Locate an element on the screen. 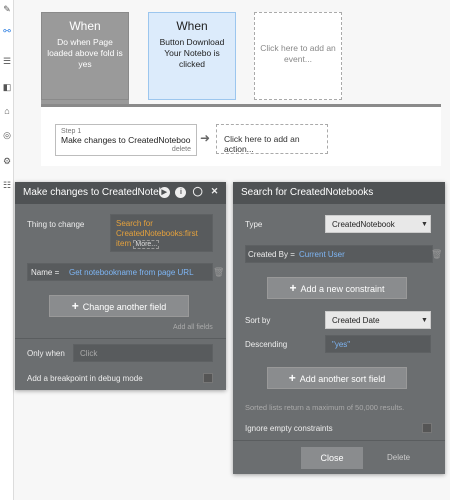  add-constraint-label: Add a new constraint is located at coordinates (342, 289).